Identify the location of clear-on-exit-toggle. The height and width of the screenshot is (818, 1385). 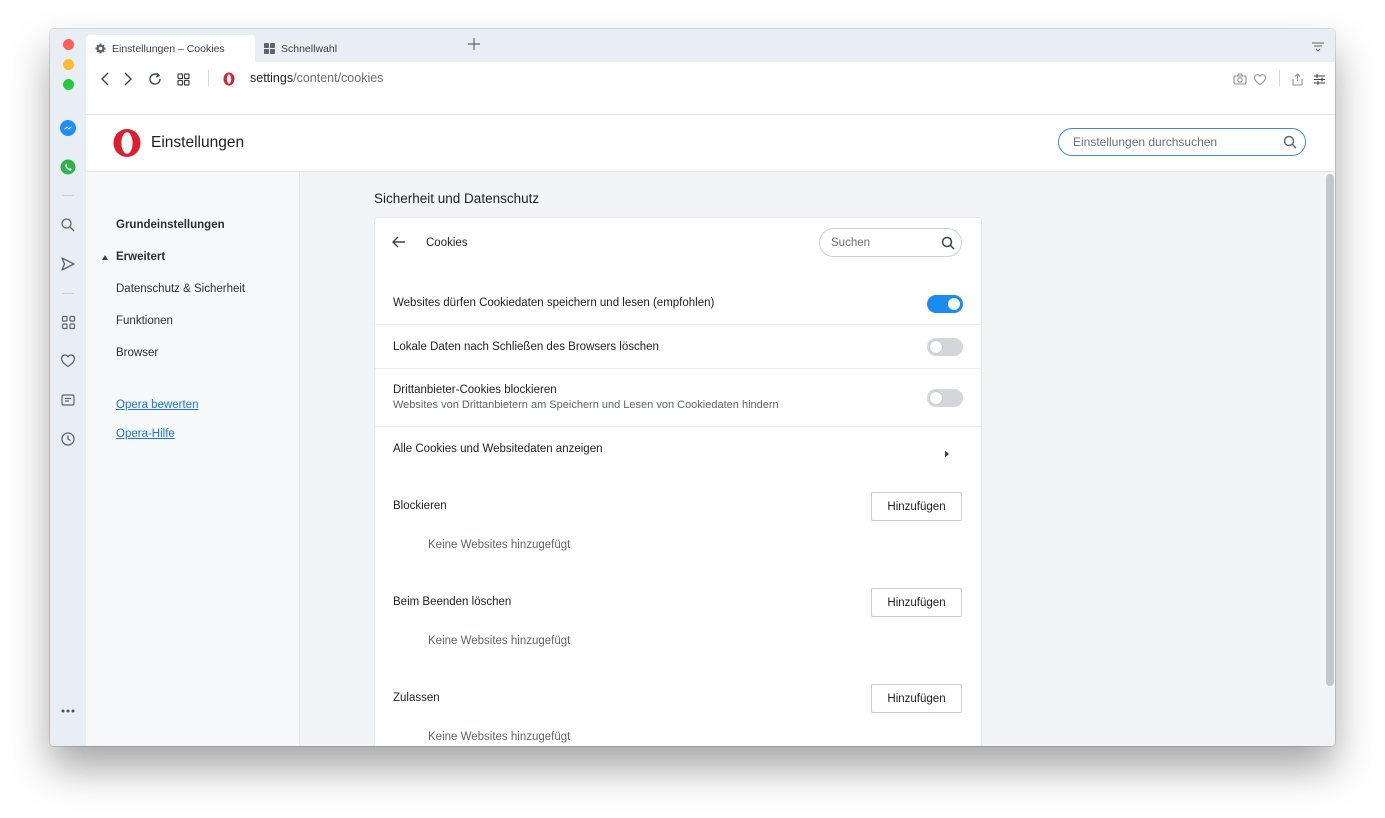
(945, 347).